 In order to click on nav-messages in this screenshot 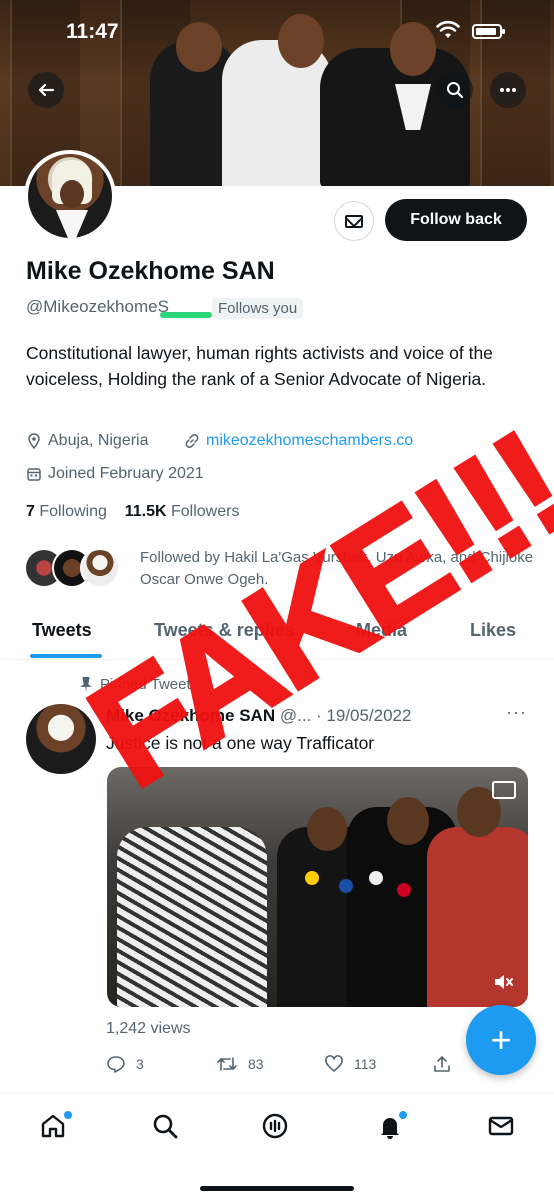, I will do `click(501, 1128)`.